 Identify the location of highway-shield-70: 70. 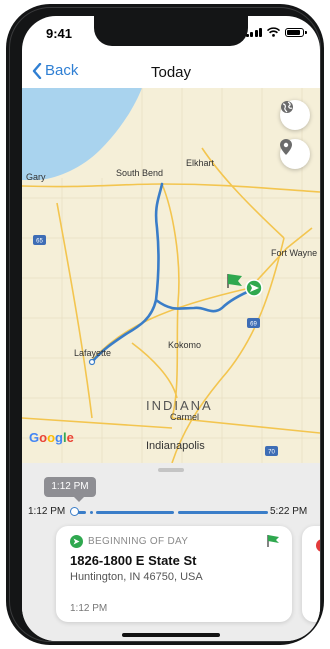
(271, 453).